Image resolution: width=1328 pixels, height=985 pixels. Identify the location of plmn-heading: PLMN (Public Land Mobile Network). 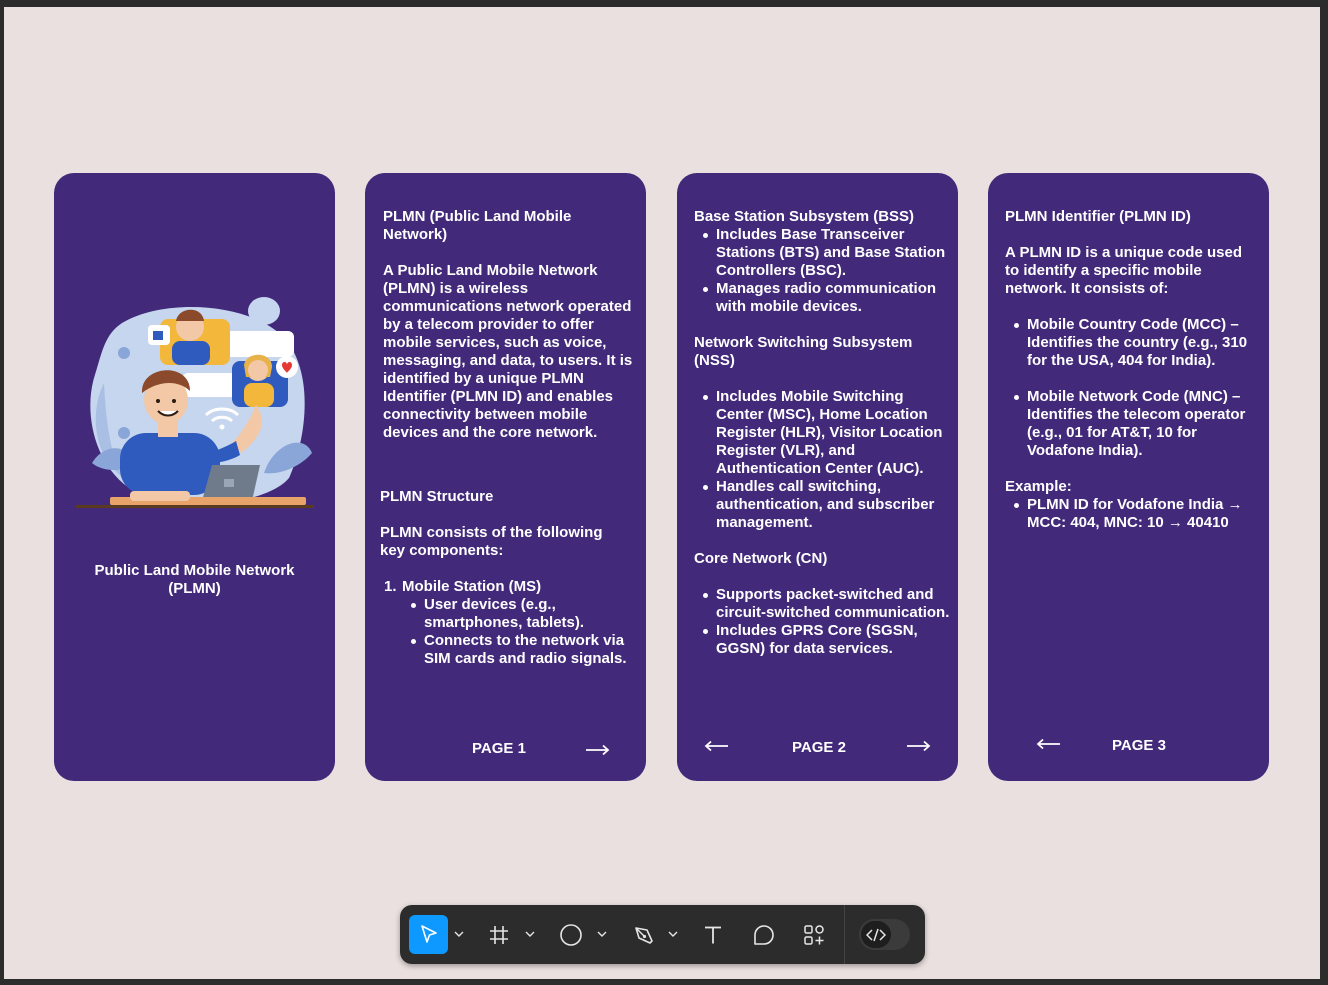
(477, 225).